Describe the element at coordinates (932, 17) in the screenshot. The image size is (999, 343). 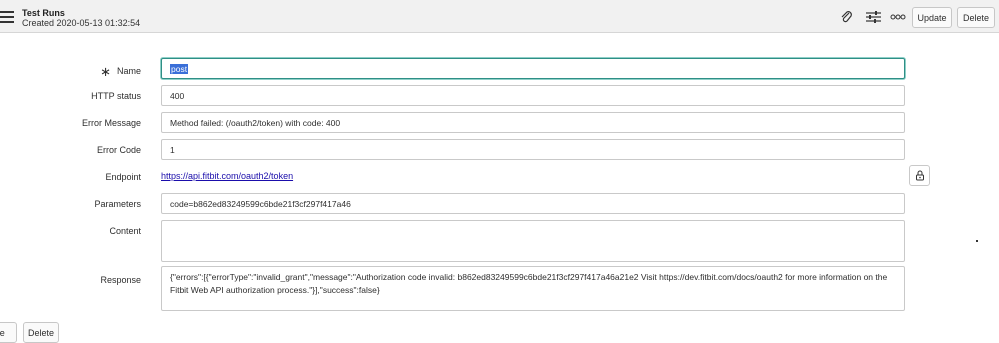
I see `update-button: Update` at that location.